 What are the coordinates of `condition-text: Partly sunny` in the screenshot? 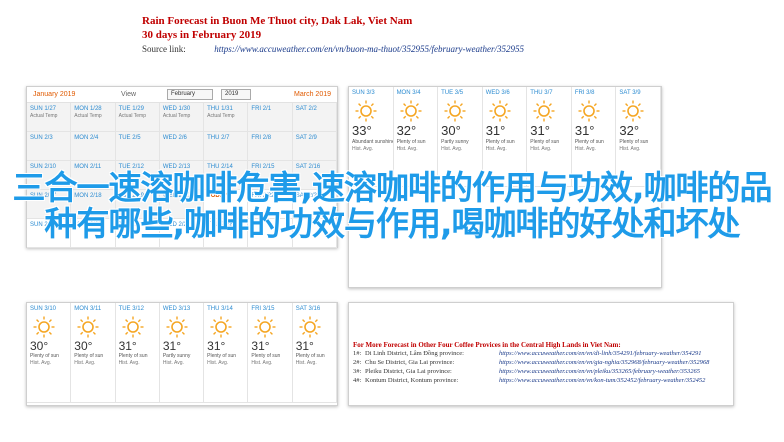 It's located at (176, 356).